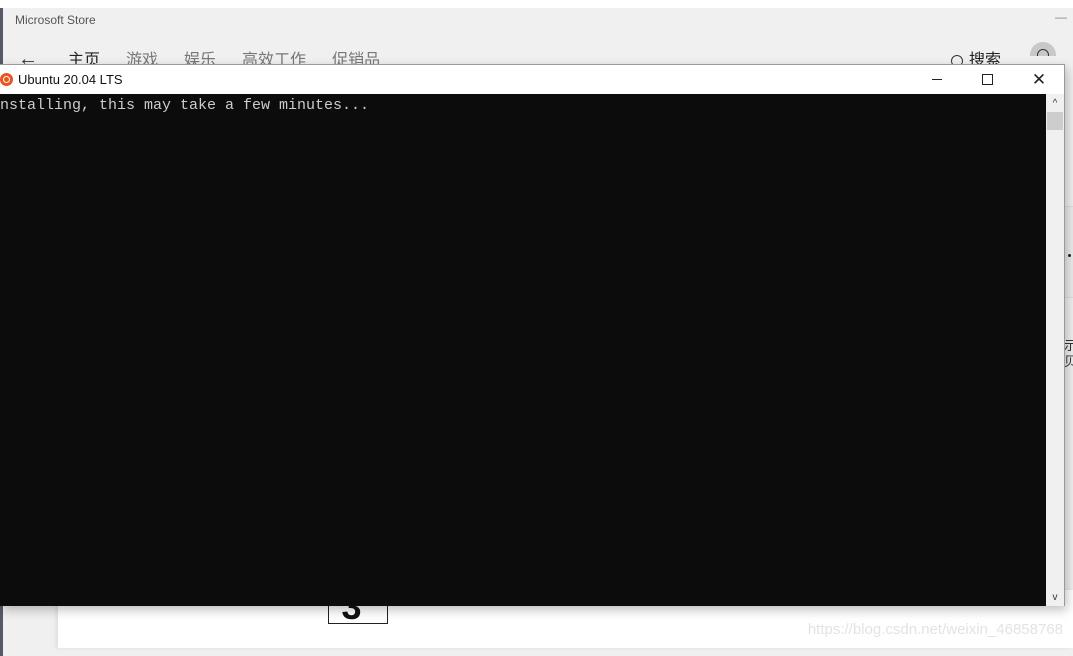 The image size is (1073, 656). I want to click on maximize-icon, so click(987, 79).